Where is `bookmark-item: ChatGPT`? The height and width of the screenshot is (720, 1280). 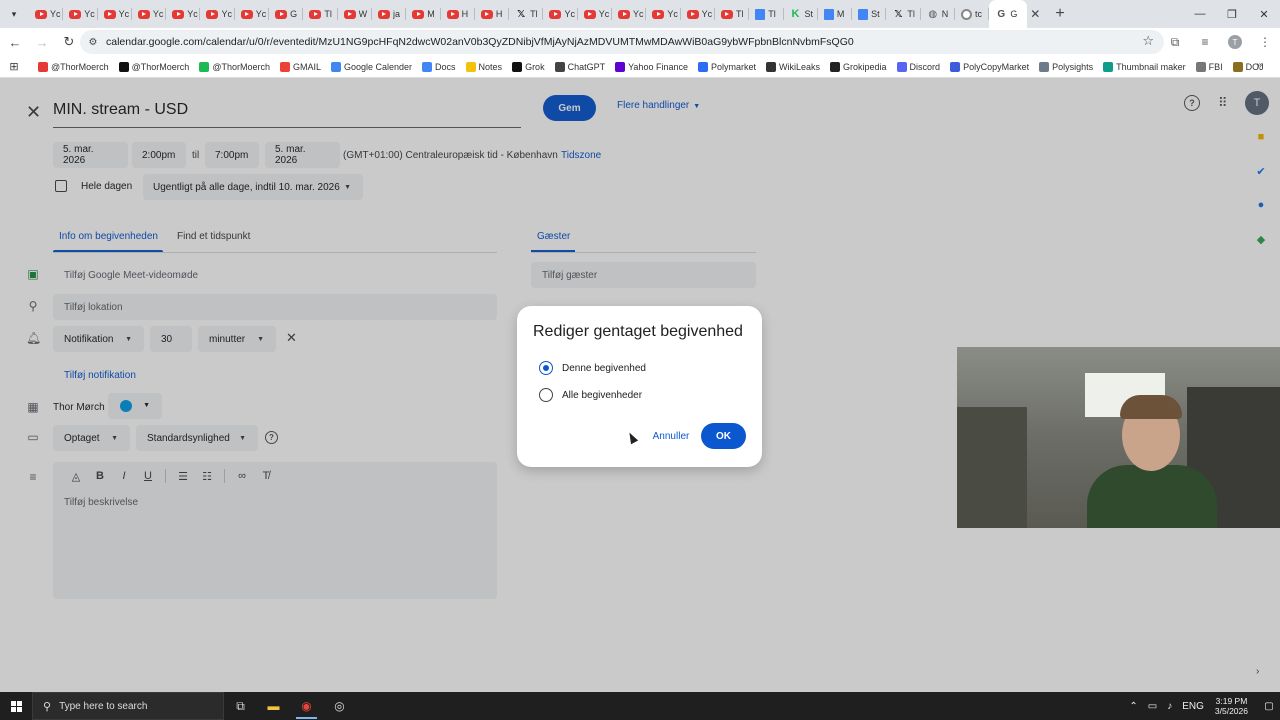
bookmark-item: ChatGPT is located at coordinates (579, 66).